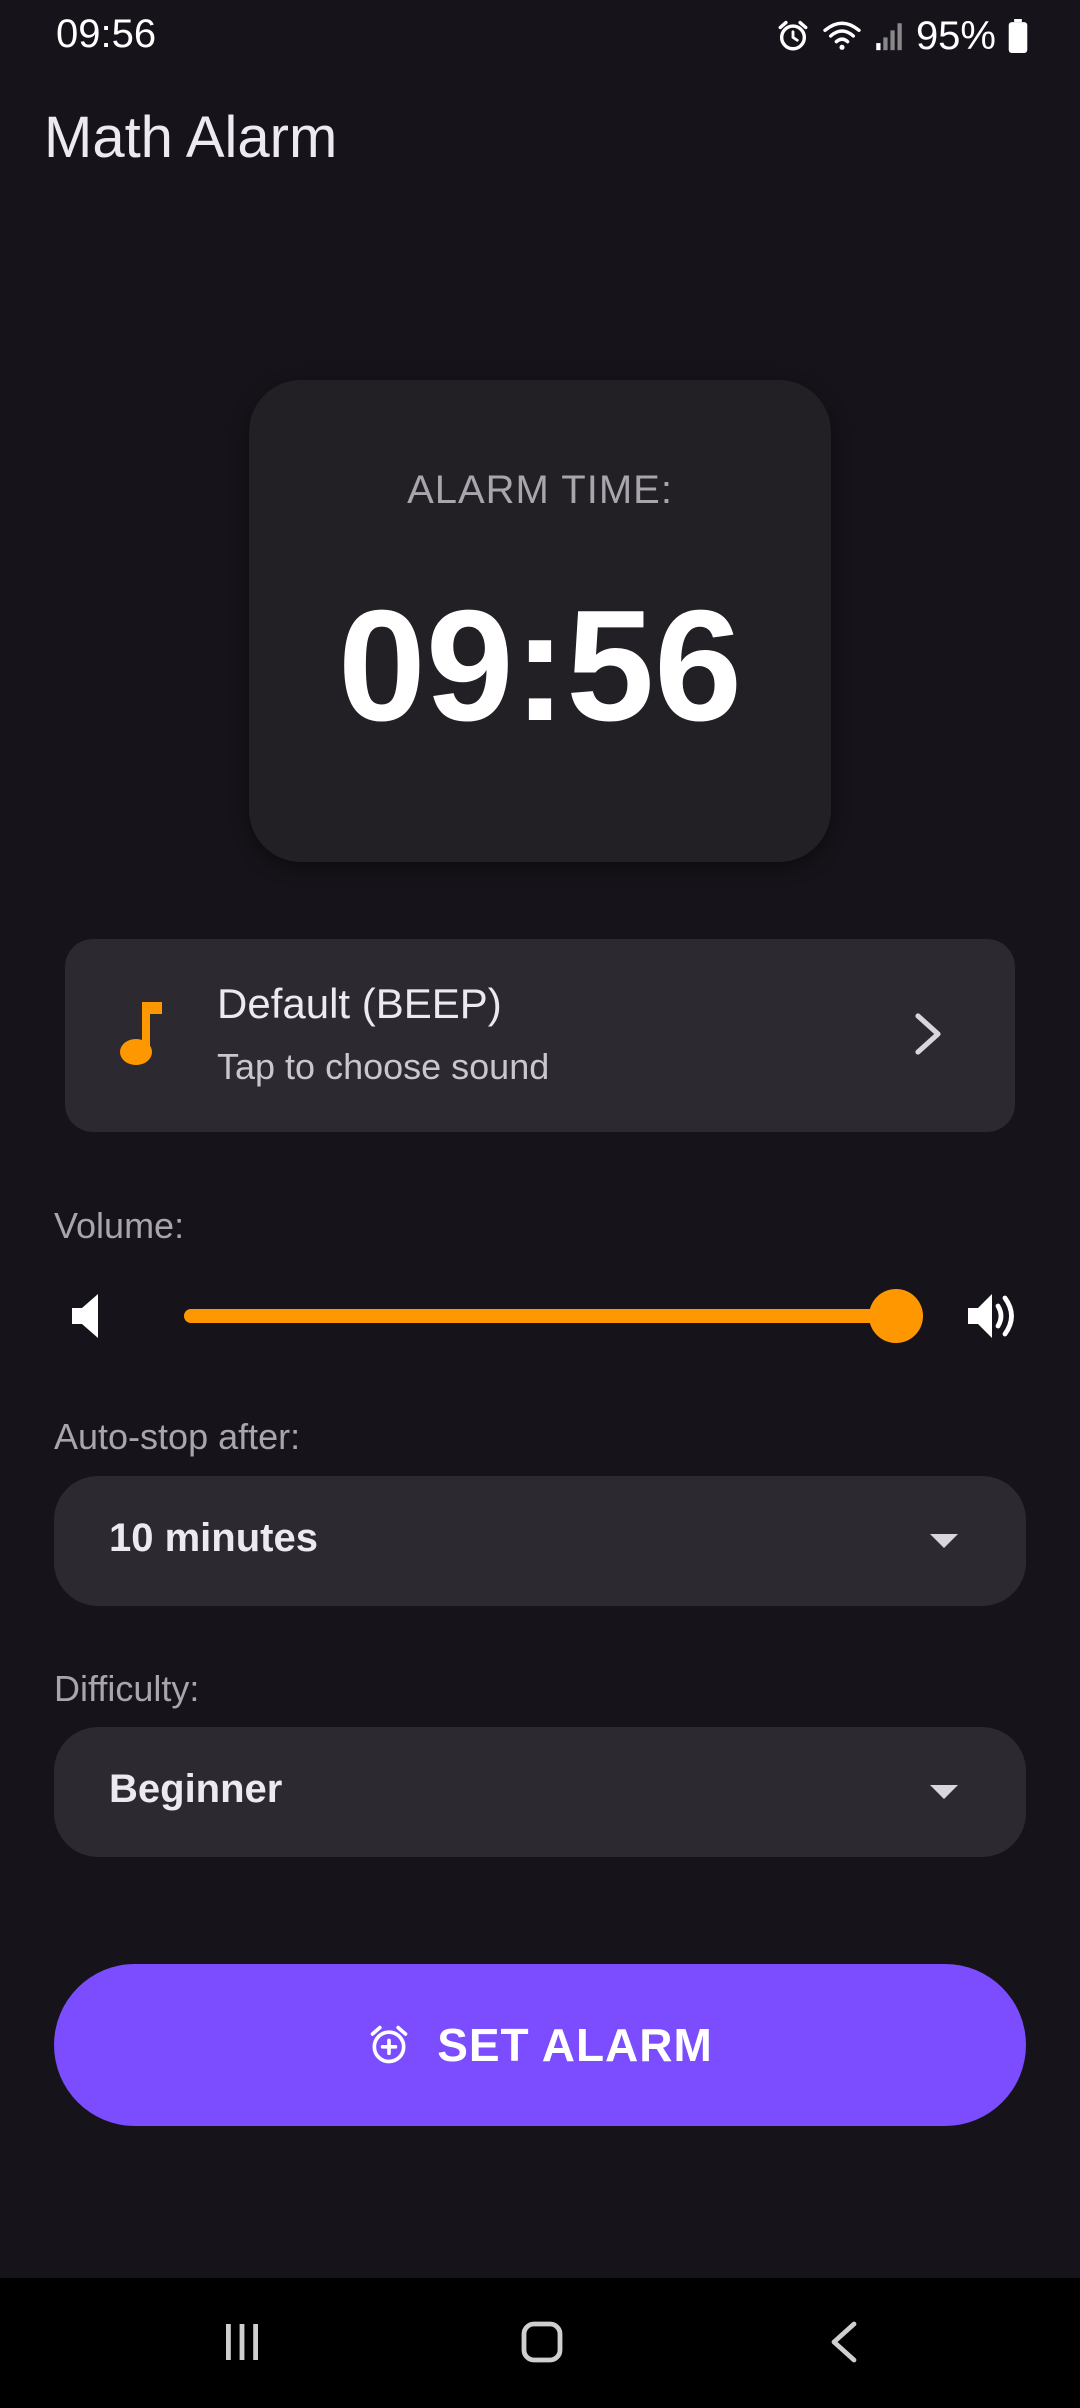  I want to click on recents-icon, so click(242, 2342).